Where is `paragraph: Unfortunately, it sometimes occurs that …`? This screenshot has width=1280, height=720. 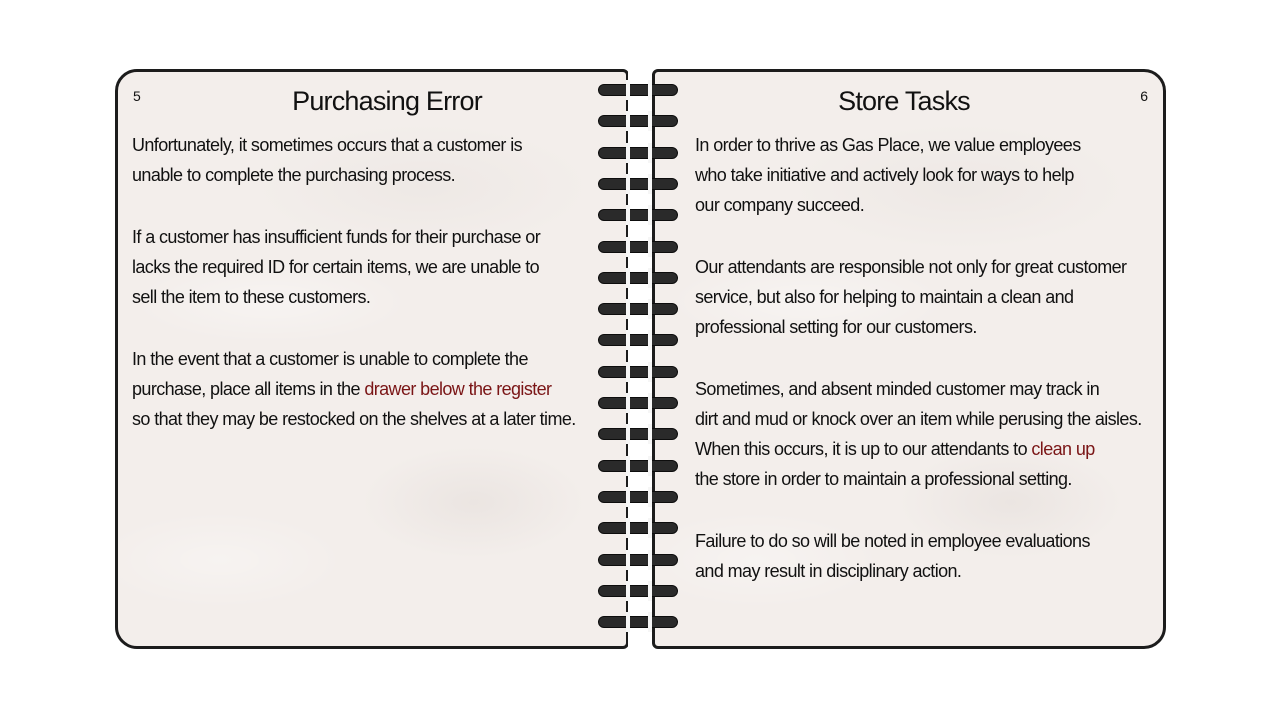 paragraph: Unfortunately, it sometimes occurs that … is located at coordinates (372, 160).